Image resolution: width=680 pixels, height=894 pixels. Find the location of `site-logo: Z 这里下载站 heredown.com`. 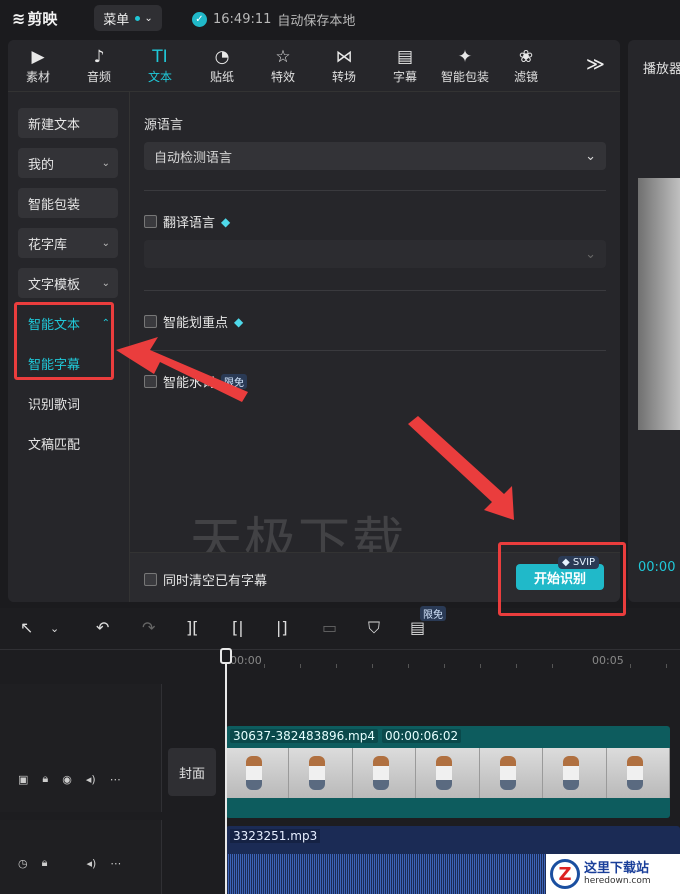

site-logo: Z 这里下载站 heredown.com is located at coordinates (613, 874).